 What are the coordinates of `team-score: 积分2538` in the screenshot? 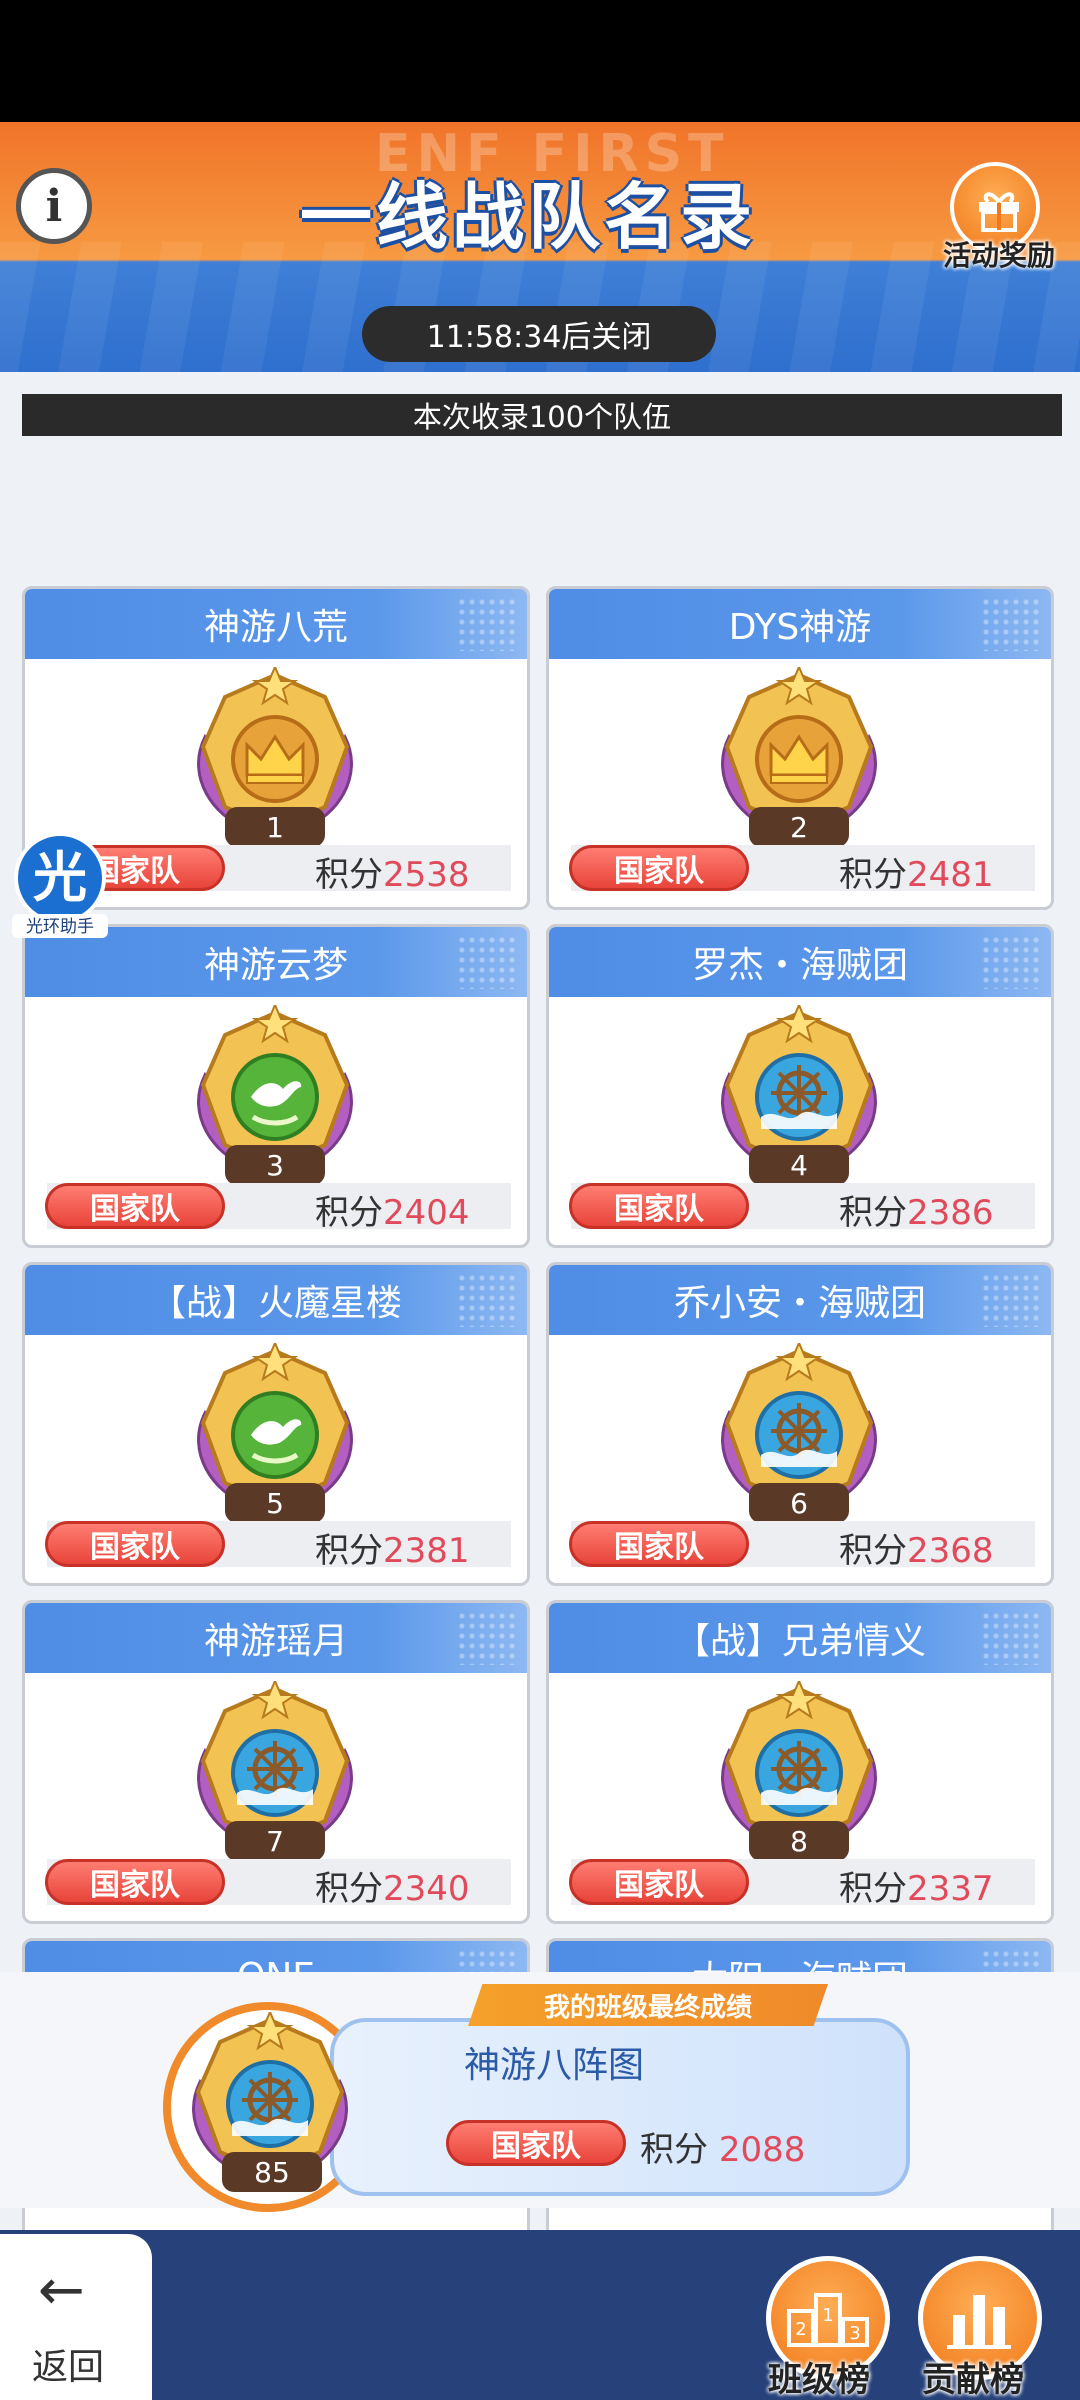 It's located at (392, 871).